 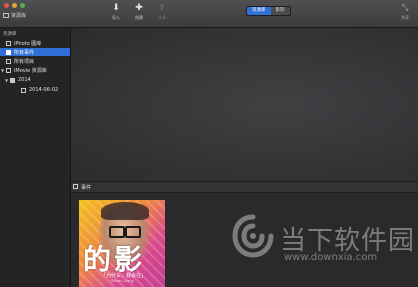 What do you see at coordinates (259, 11) in the screenshot?
I see `tab-library: 资源库` at bounding box center [259, 11].